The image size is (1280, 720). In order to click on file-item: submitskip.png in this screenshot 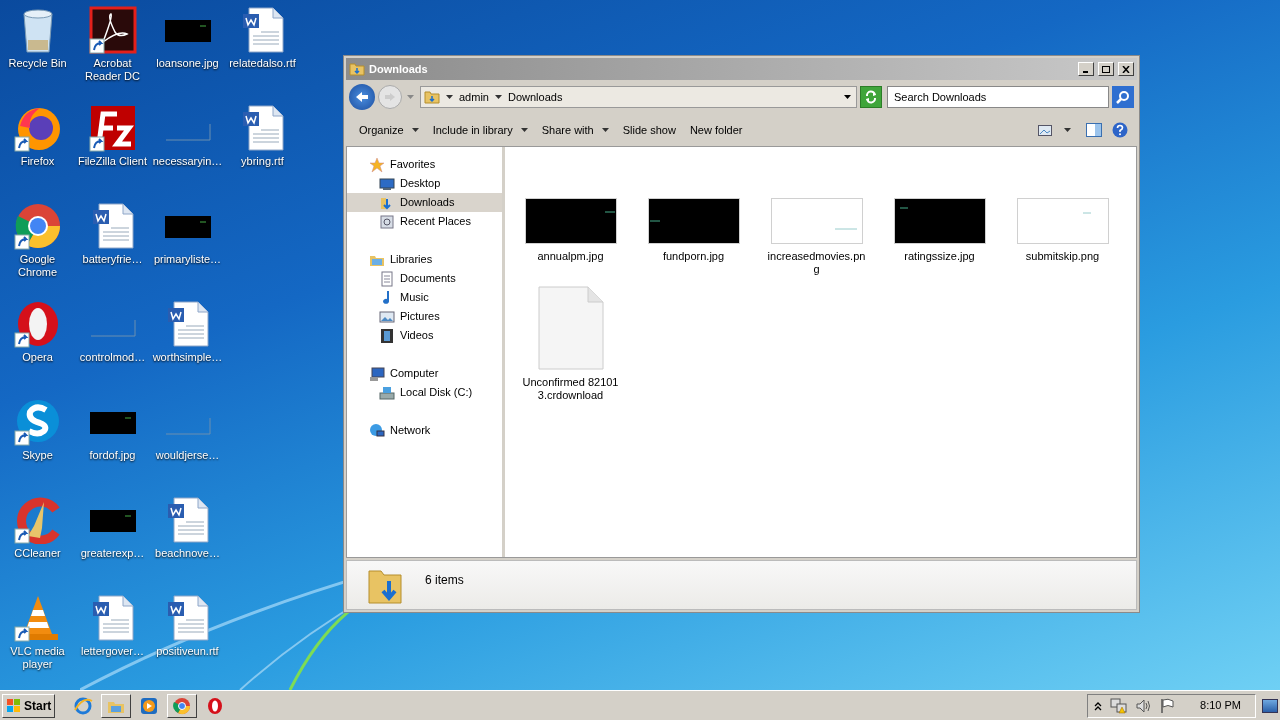, I will do `click(1062, 213)`.